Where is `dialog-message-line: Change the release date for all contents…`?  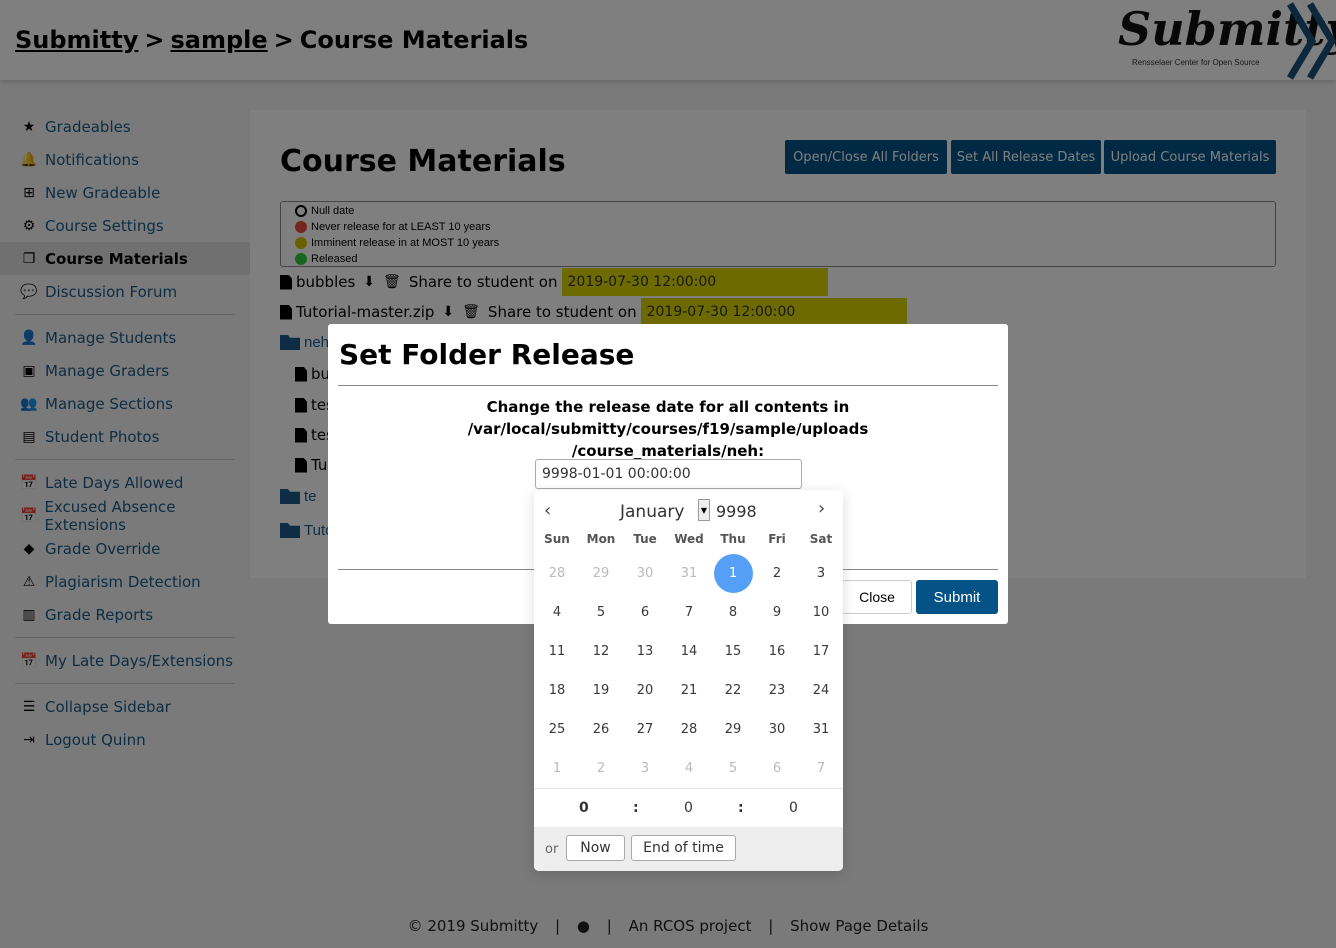
dialog-message-line: Change the release date for all contents… is located at coordinates (668, 418).